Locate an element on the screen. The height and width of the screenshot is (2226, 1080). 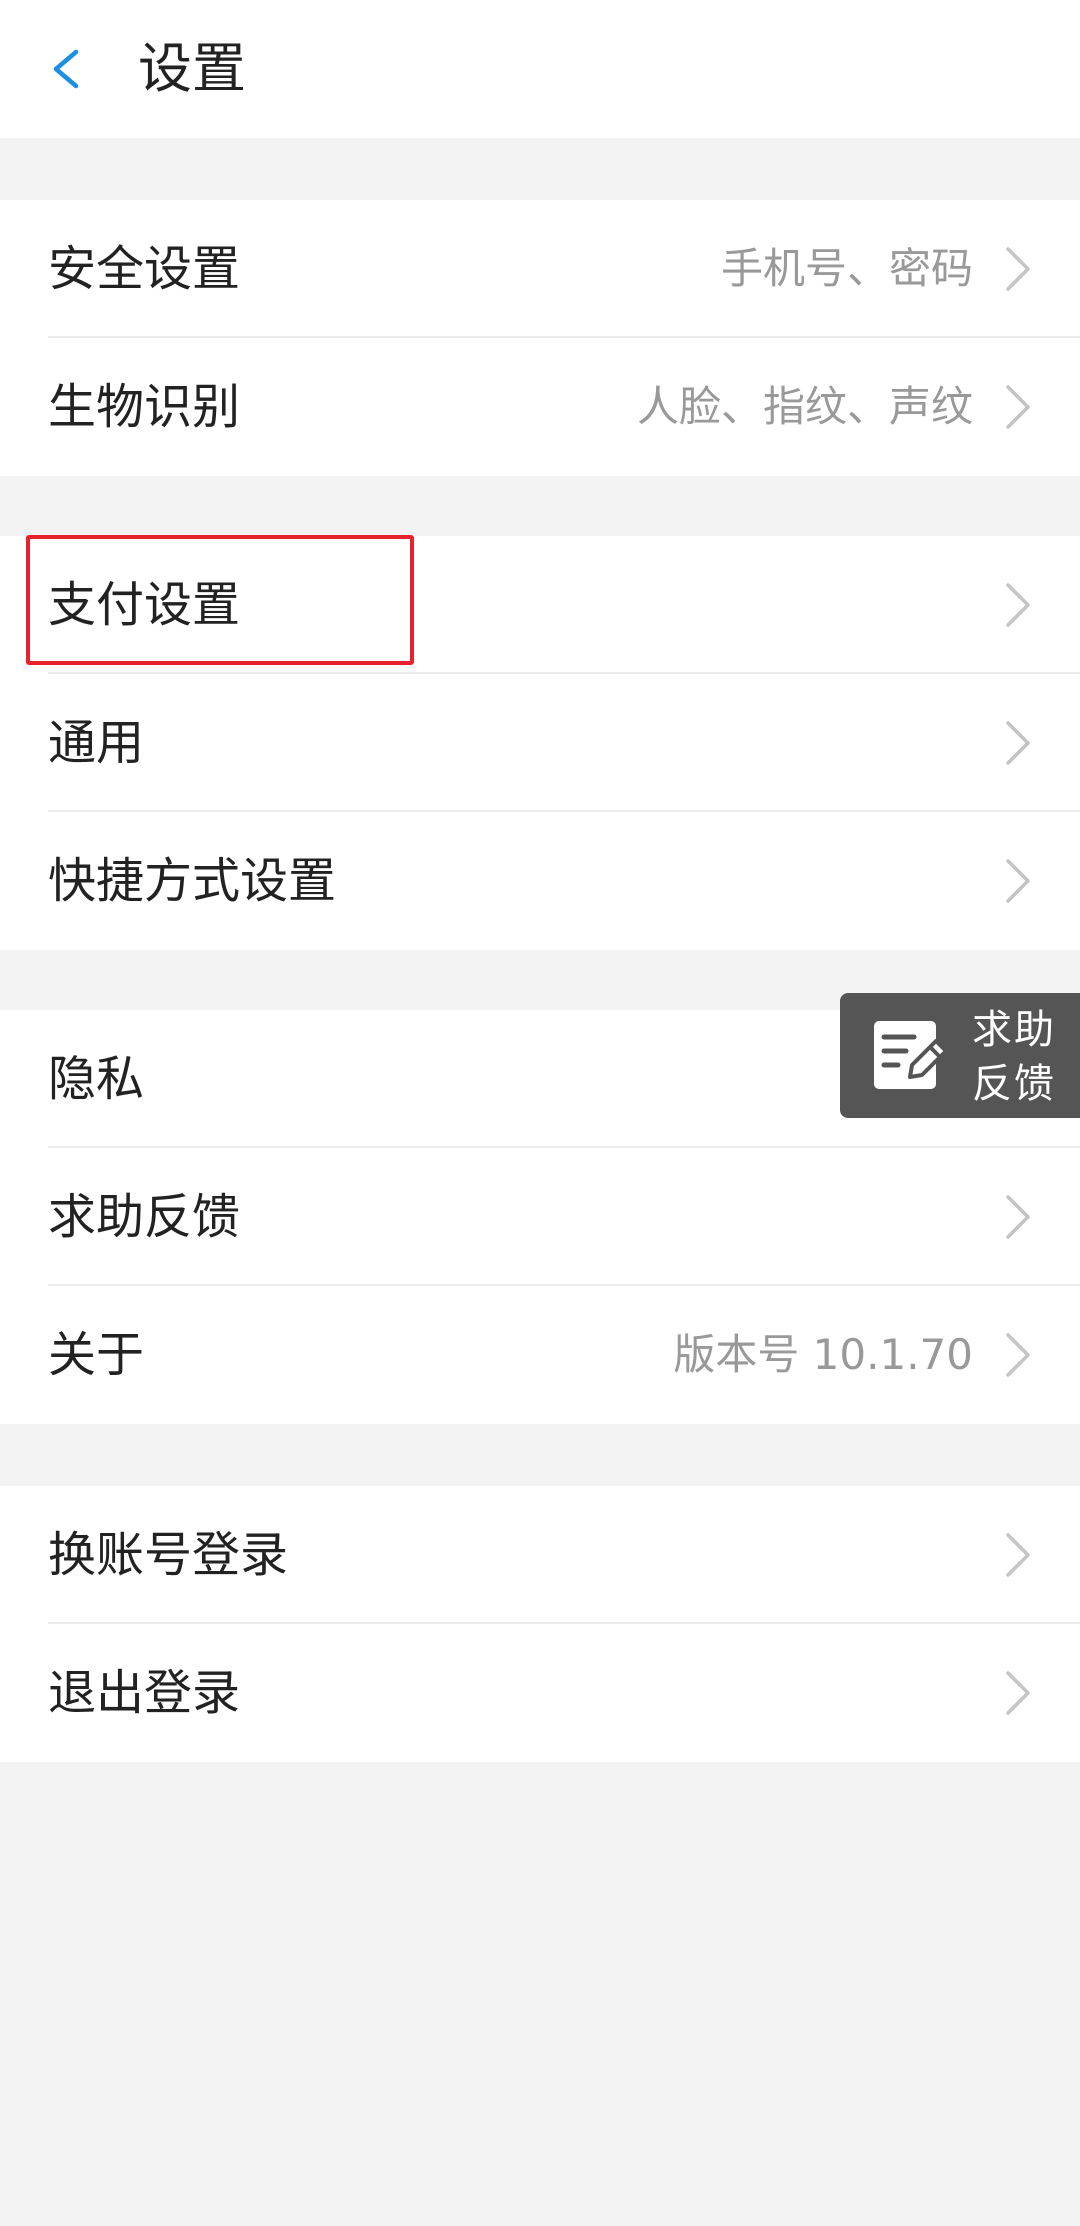
edit-note-icon is located at coordinates (911, 1055).